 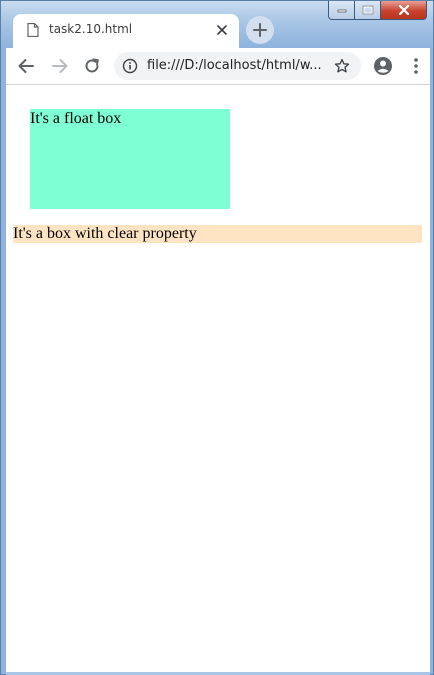 What do you see at coordinates (341, 11) in the screenshot?
I see `minimize-icon` at bounding box center [341, 11].